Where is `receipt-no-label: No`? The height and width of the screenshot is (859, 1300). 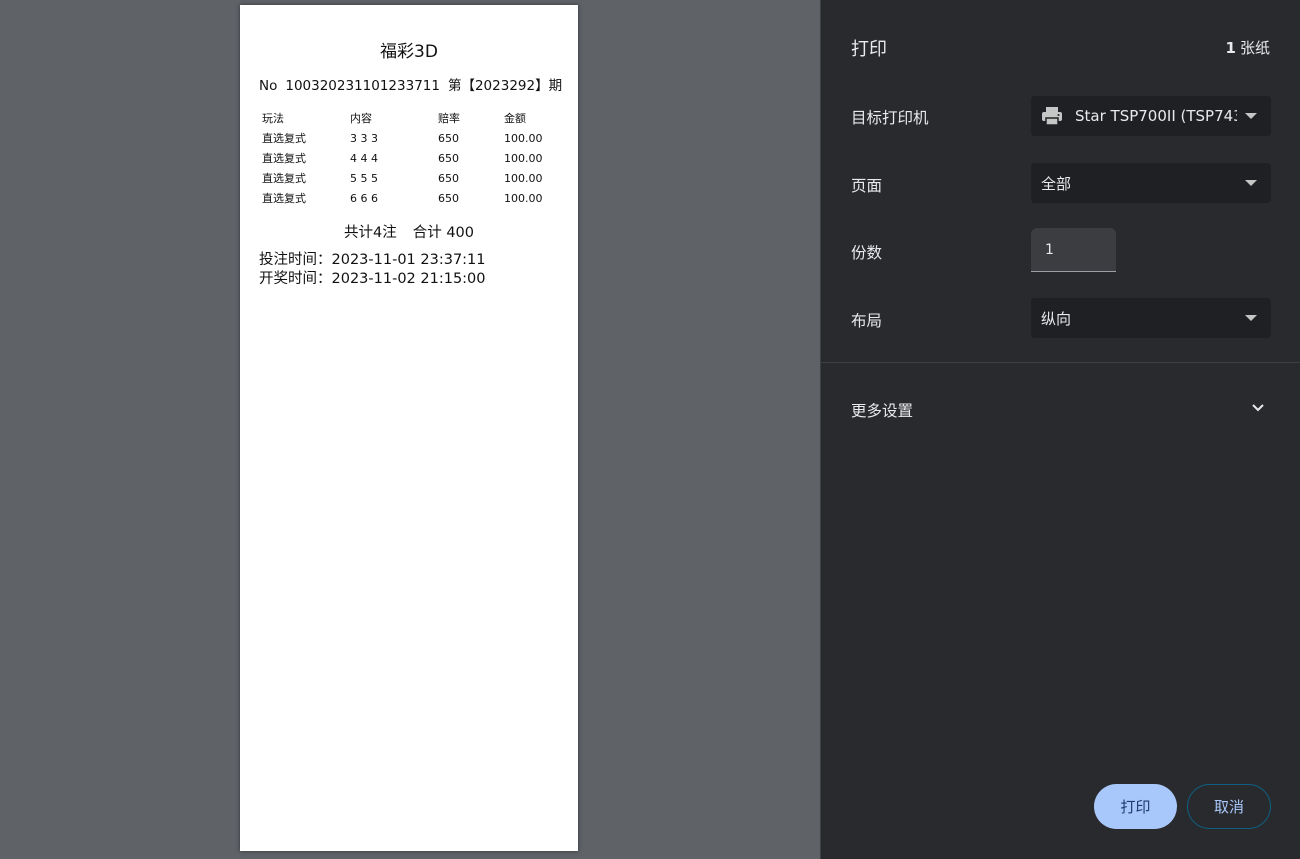
receipt-no-label: No is located at coordinates (268, 86).